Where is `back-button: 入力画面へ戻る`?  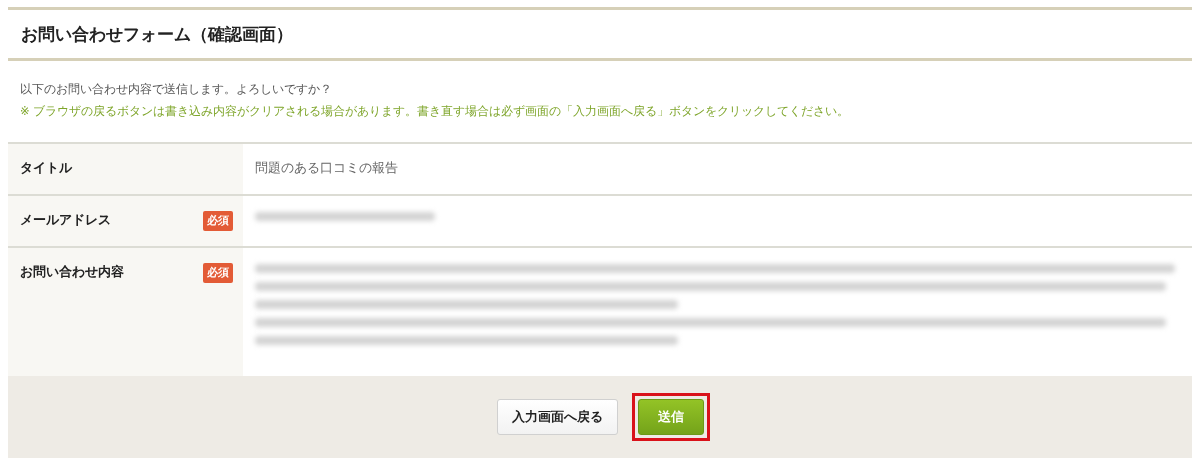 back-button: 入力画面へ戻る is located at coordinates (557, 417).